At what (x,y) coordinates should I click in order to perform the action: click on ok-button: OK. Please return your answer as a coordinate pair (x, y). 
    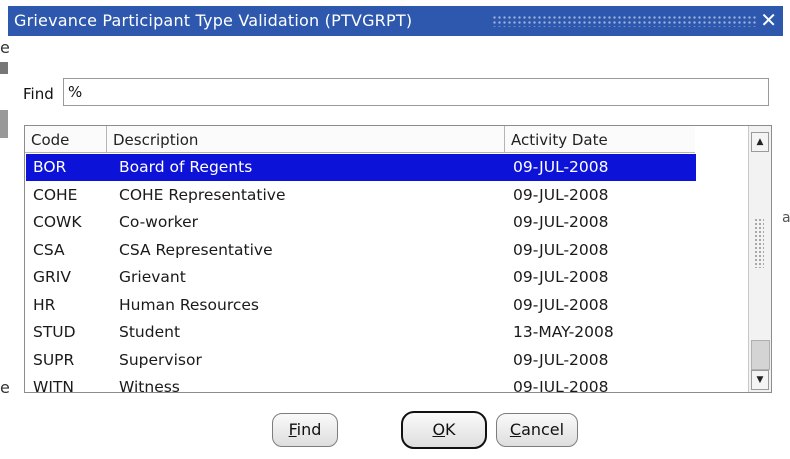
    Looking at the image, I should click on (444, 430).